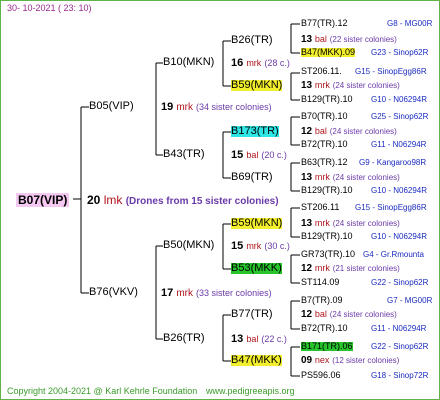 The width and height of the screenshot is (440, 400). What do you see at coordinates (252, 314) in the screenshot?
I see `level3-queen: B77(TR)` at bounding box center [252, 314].